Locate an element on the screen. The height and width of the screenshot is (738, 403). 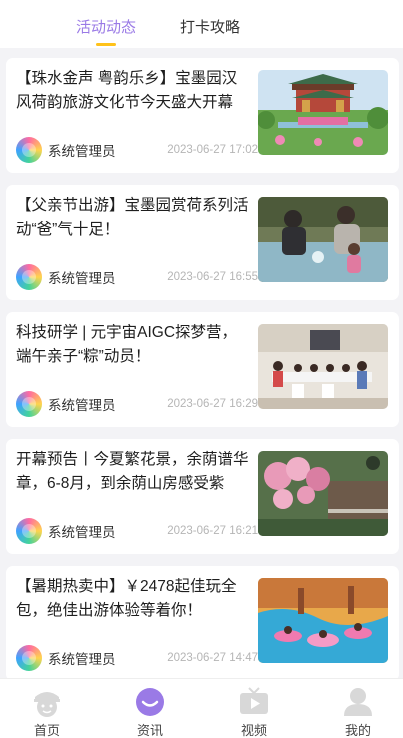
tab-checkin-guide: 打卡攻略 is located at coordinates (210, 32).